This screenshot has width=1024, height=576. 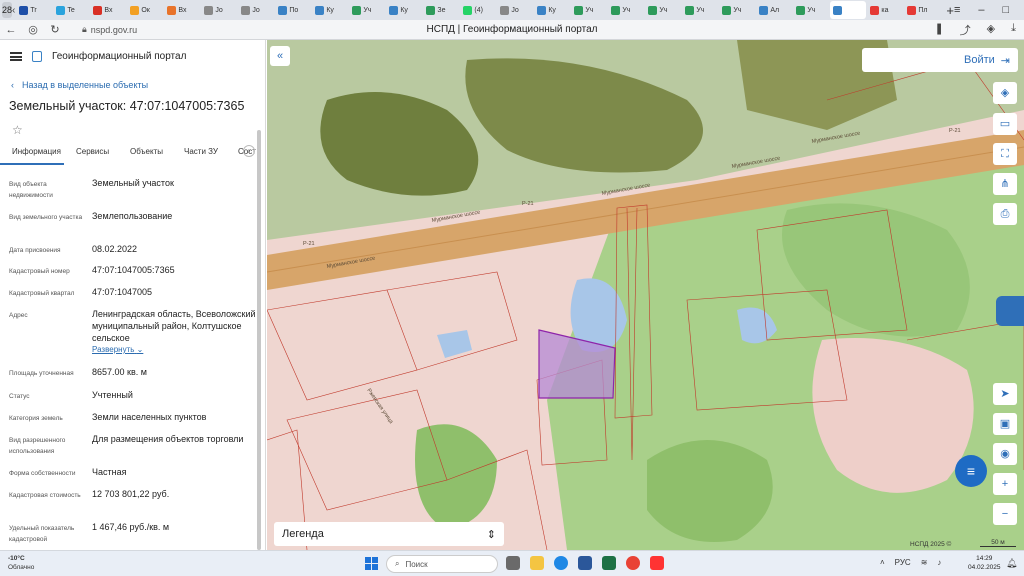 What do you see at coordinates (1011, 563) in the screenshot?
I see `notification-bell-icon: 🔔︎` at bounding box center [1011, 563].